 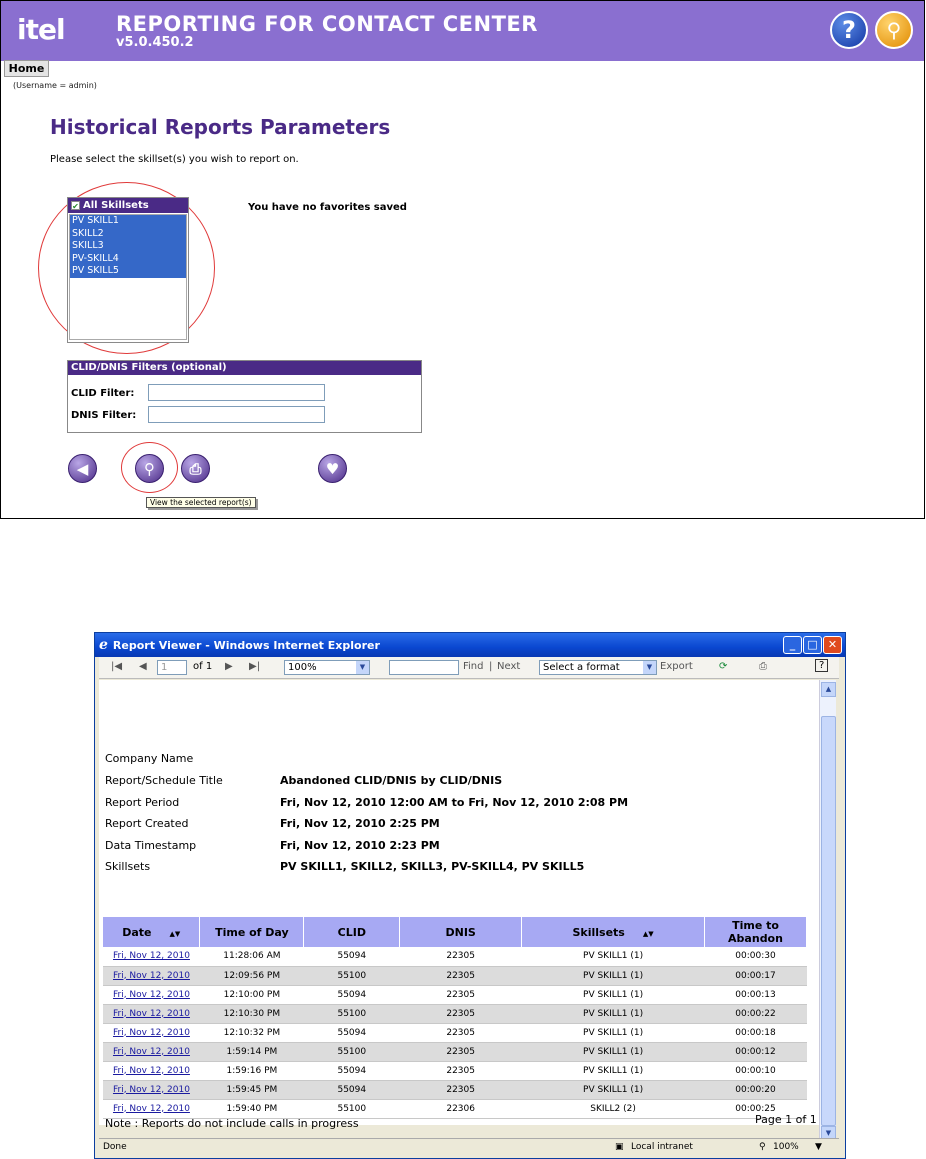 I want to click on skillset-option: PV SKILL5, so click(x=128, y=271).